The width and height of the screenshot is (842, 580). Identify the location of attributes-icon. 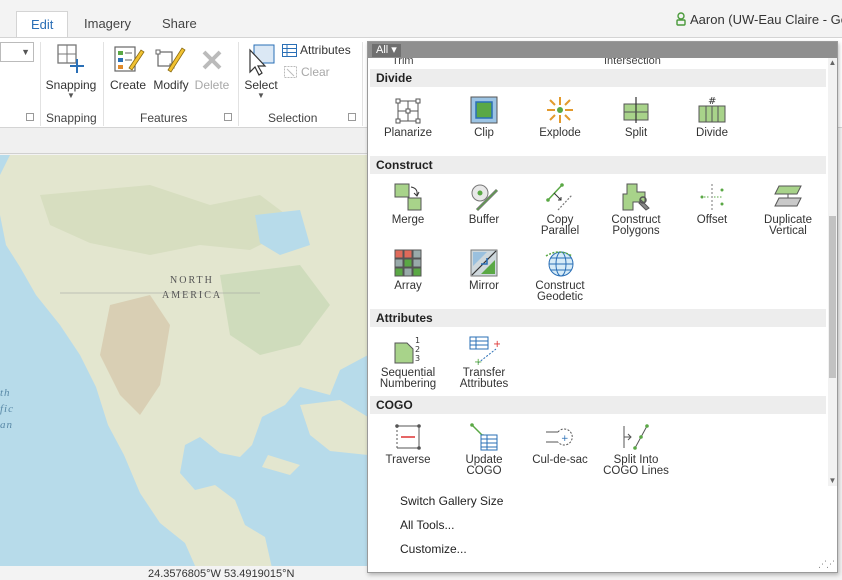
(289, 50).